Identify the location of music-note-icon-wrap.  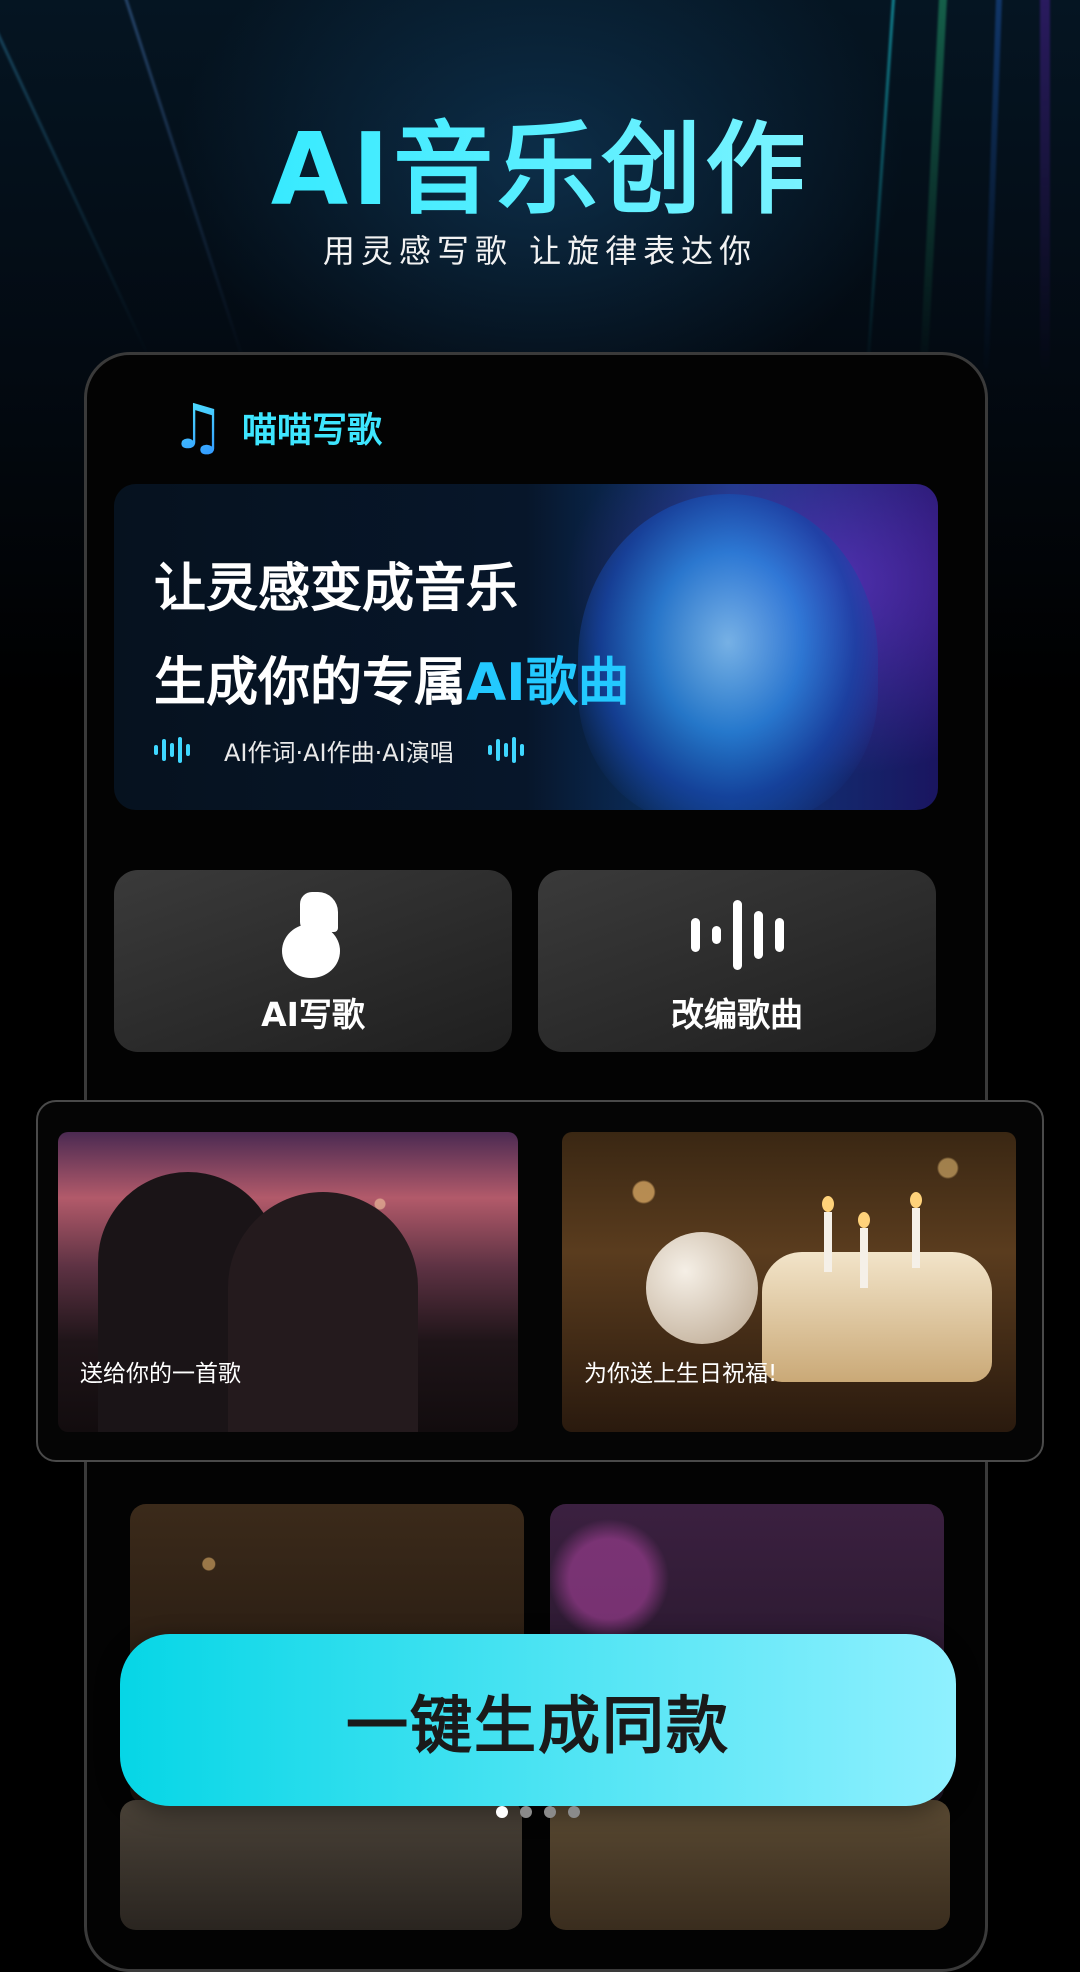
(313, 935).